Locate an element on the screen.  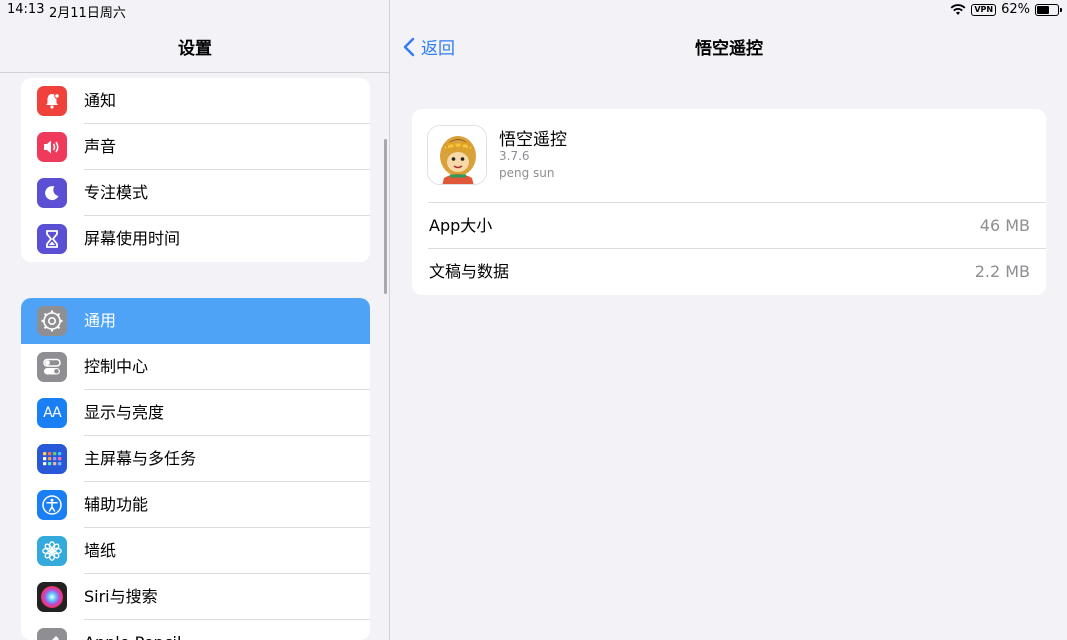
moon-icon is located at coordinates (52, 193).